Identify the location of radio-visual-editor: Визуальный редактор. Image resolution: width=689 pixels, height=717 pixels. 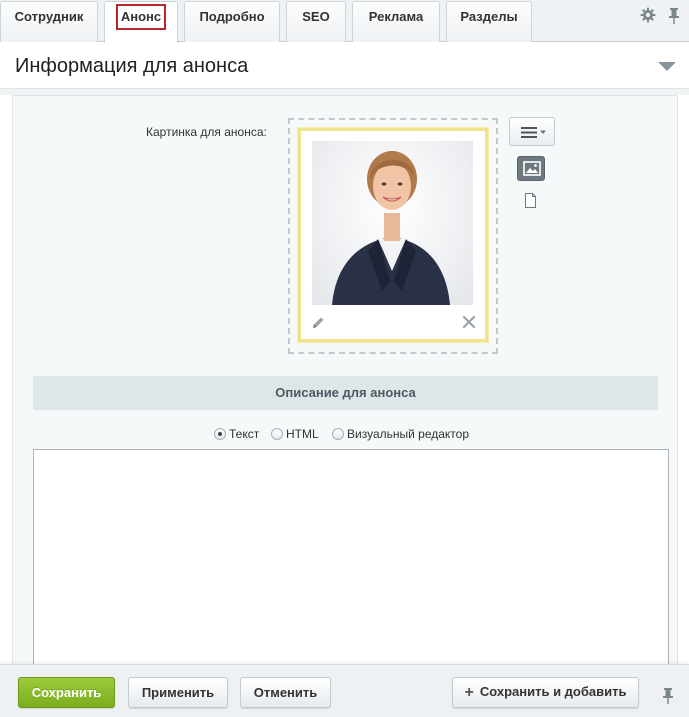
(400, 434).